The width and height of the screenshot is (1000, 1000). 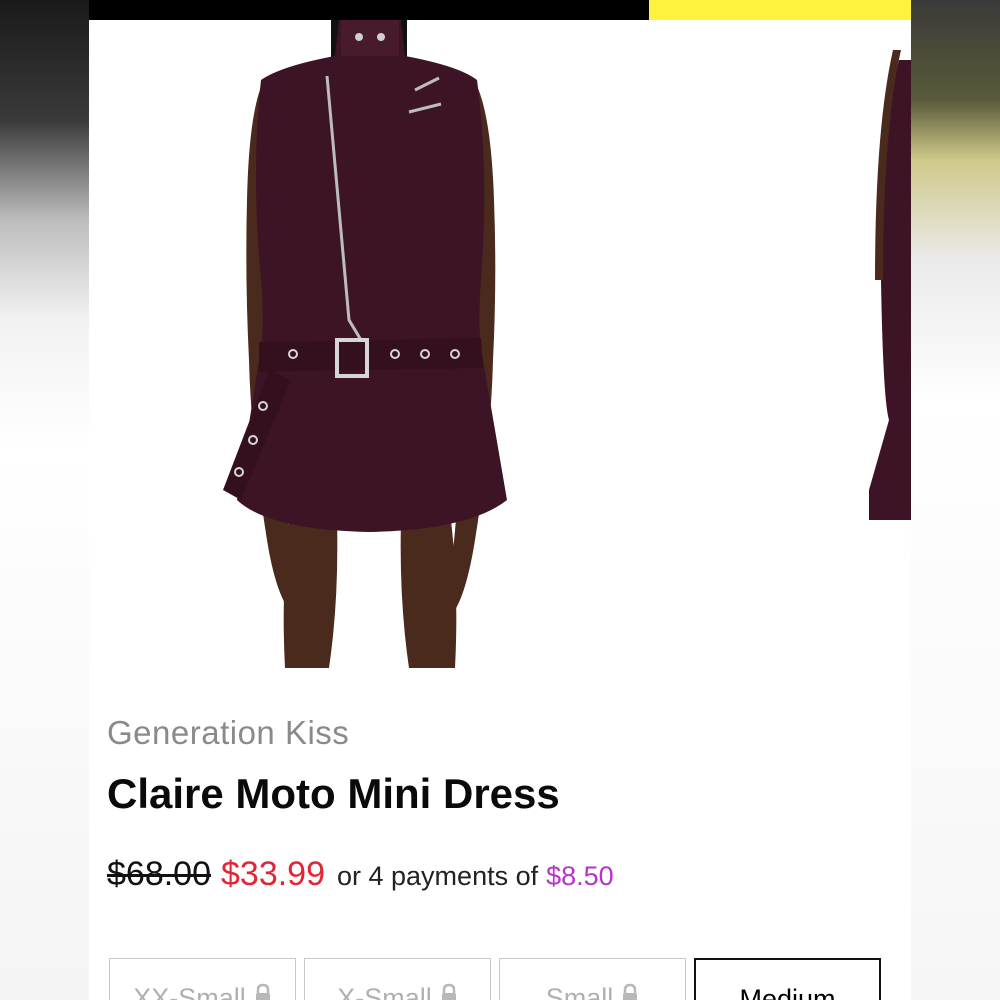 I want to click on next-product-photo, so click(x=890, y=285).